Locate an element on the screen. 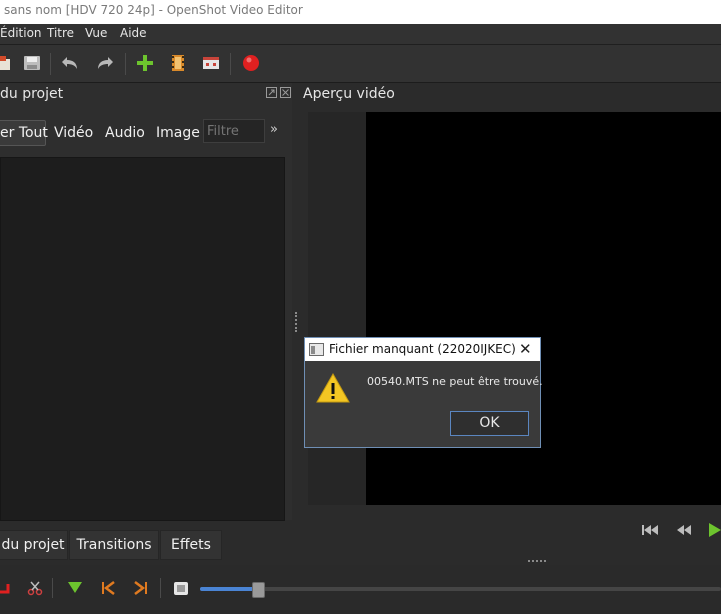  dialog-titlebar: Fichier manquant (22020IJKEC) ✕ is located at coordinates (422, 349).